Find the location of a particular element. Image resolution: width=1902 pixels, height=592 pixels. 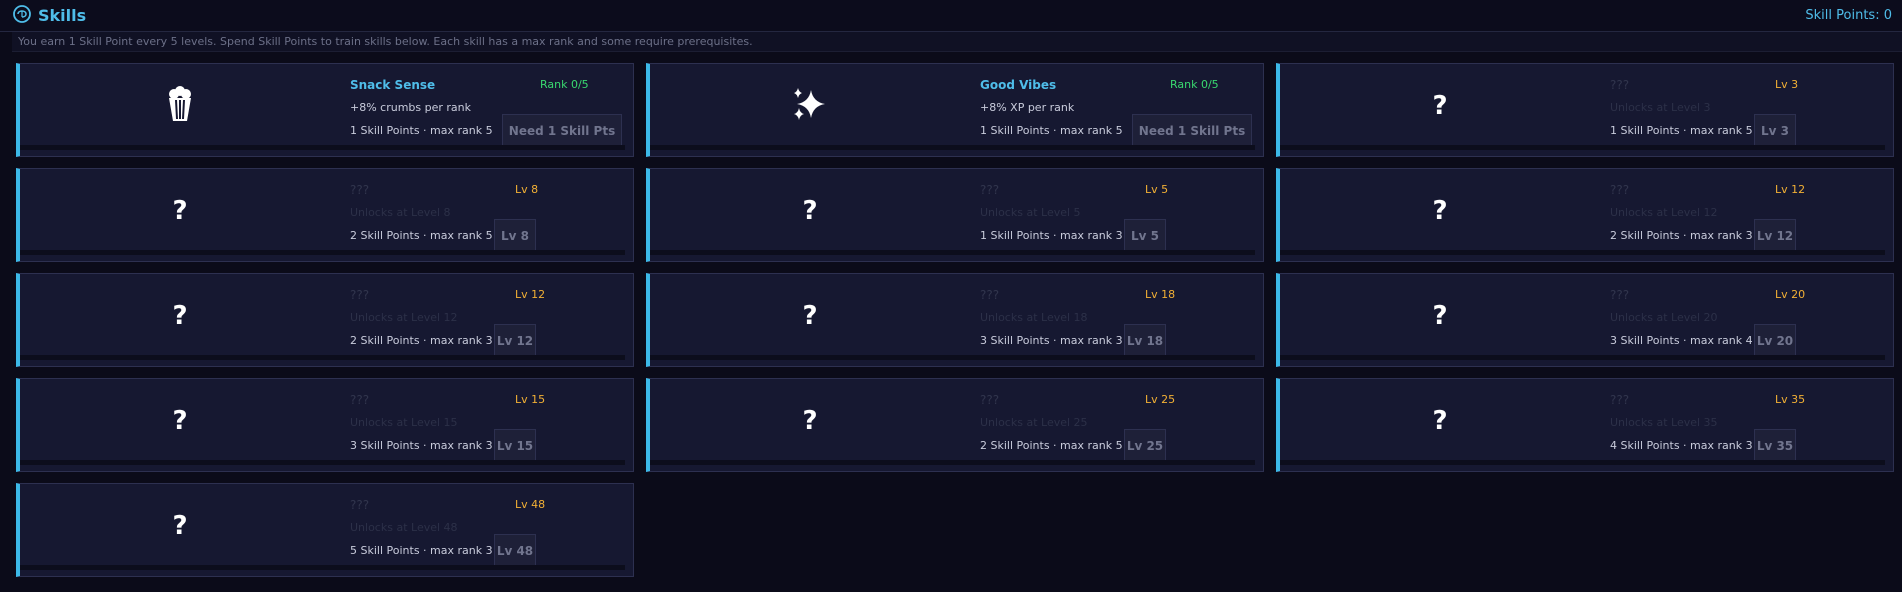

skill-unlock-requirement: Unlocks at Level 25 is located at coordinates (1034, 422).